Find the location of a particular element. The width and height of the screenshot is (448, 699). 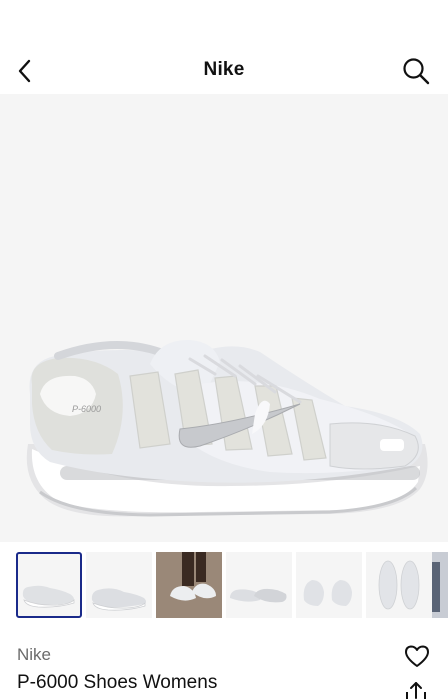

top-bar: Nike is located at coordinates (224, 47).